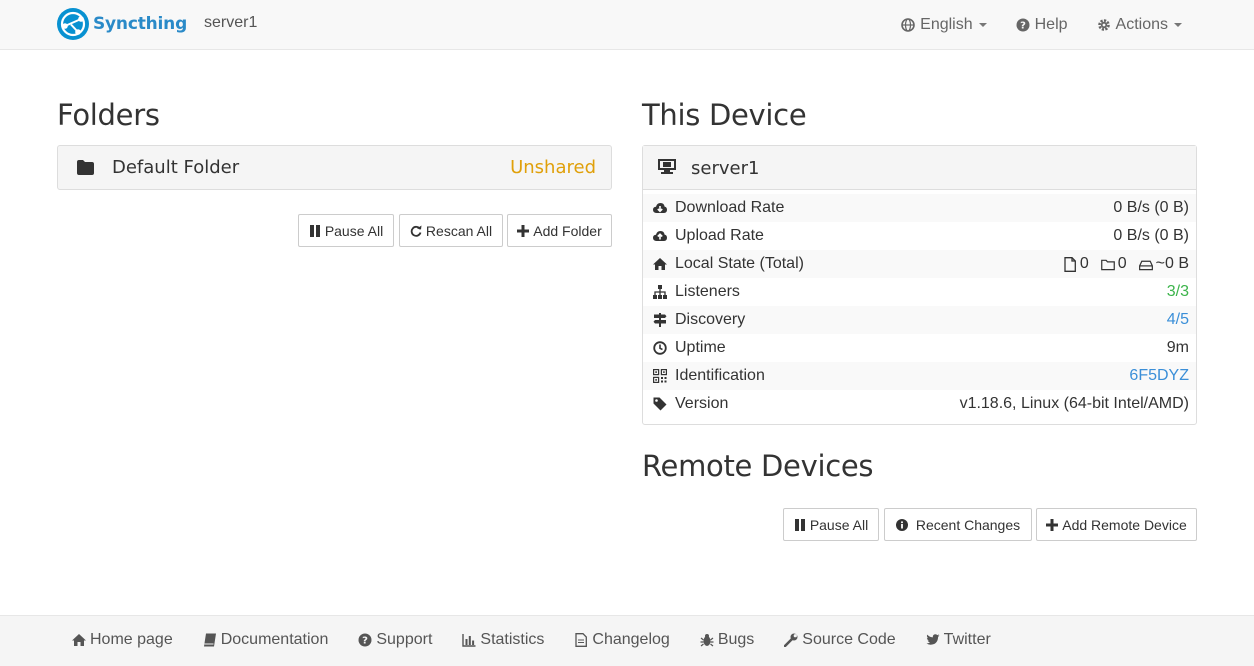 This screenshot has height=666, width=1254. Describe the element at coordinates (469, 640) in the screenshot. I see `bar-chart-icon` at that location.